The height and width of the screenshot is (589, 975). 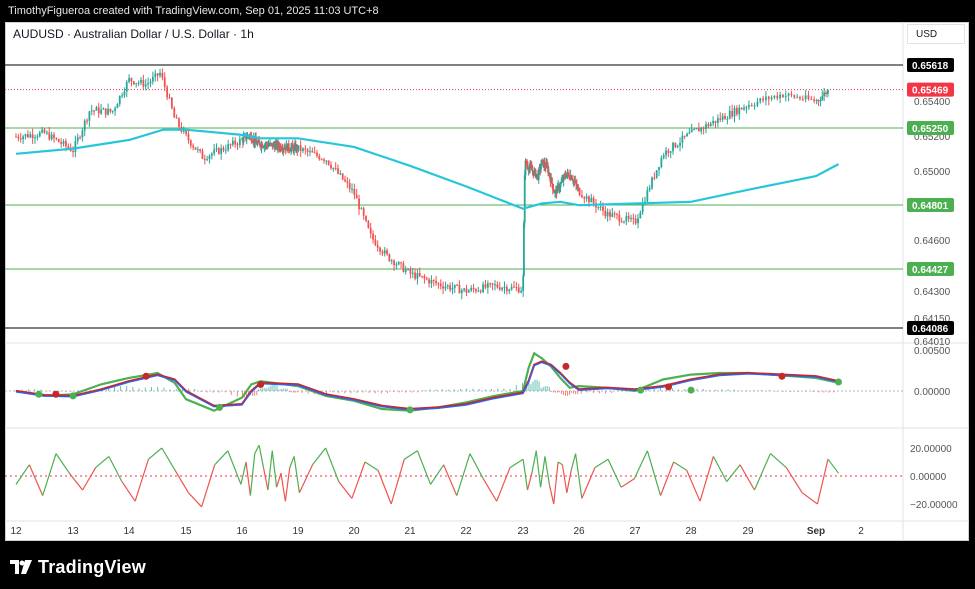 What do you see at coordinates (930, 269) in the screenshot?
I see `level-price-tag: 0.64427` at bounding box center [930, 269].